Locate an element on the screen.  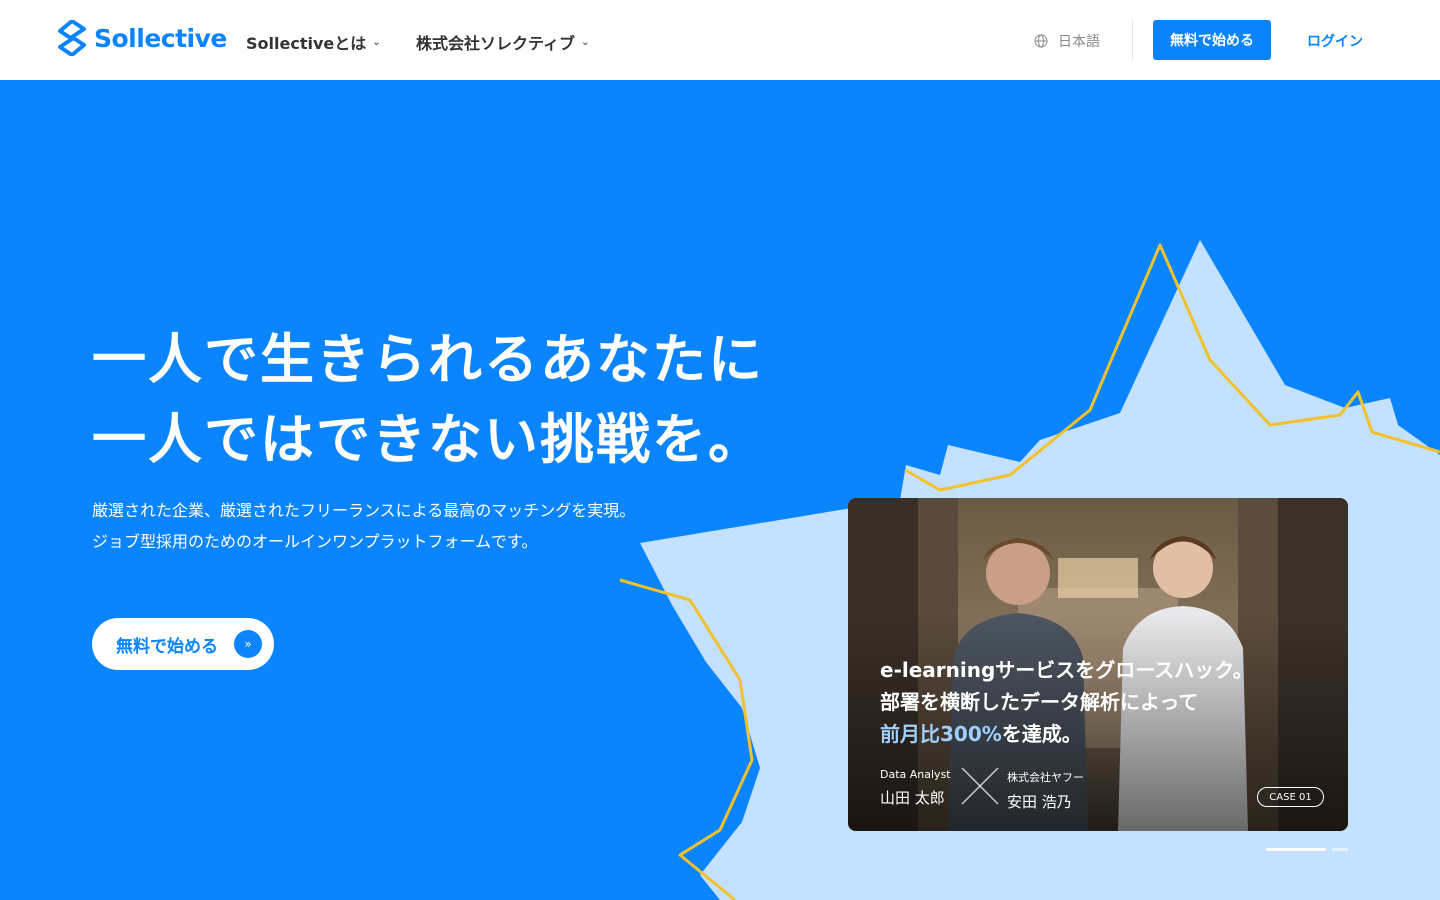
case-person-1: Data Analyst 山田 太郎 is located at coordinates (915, 788).